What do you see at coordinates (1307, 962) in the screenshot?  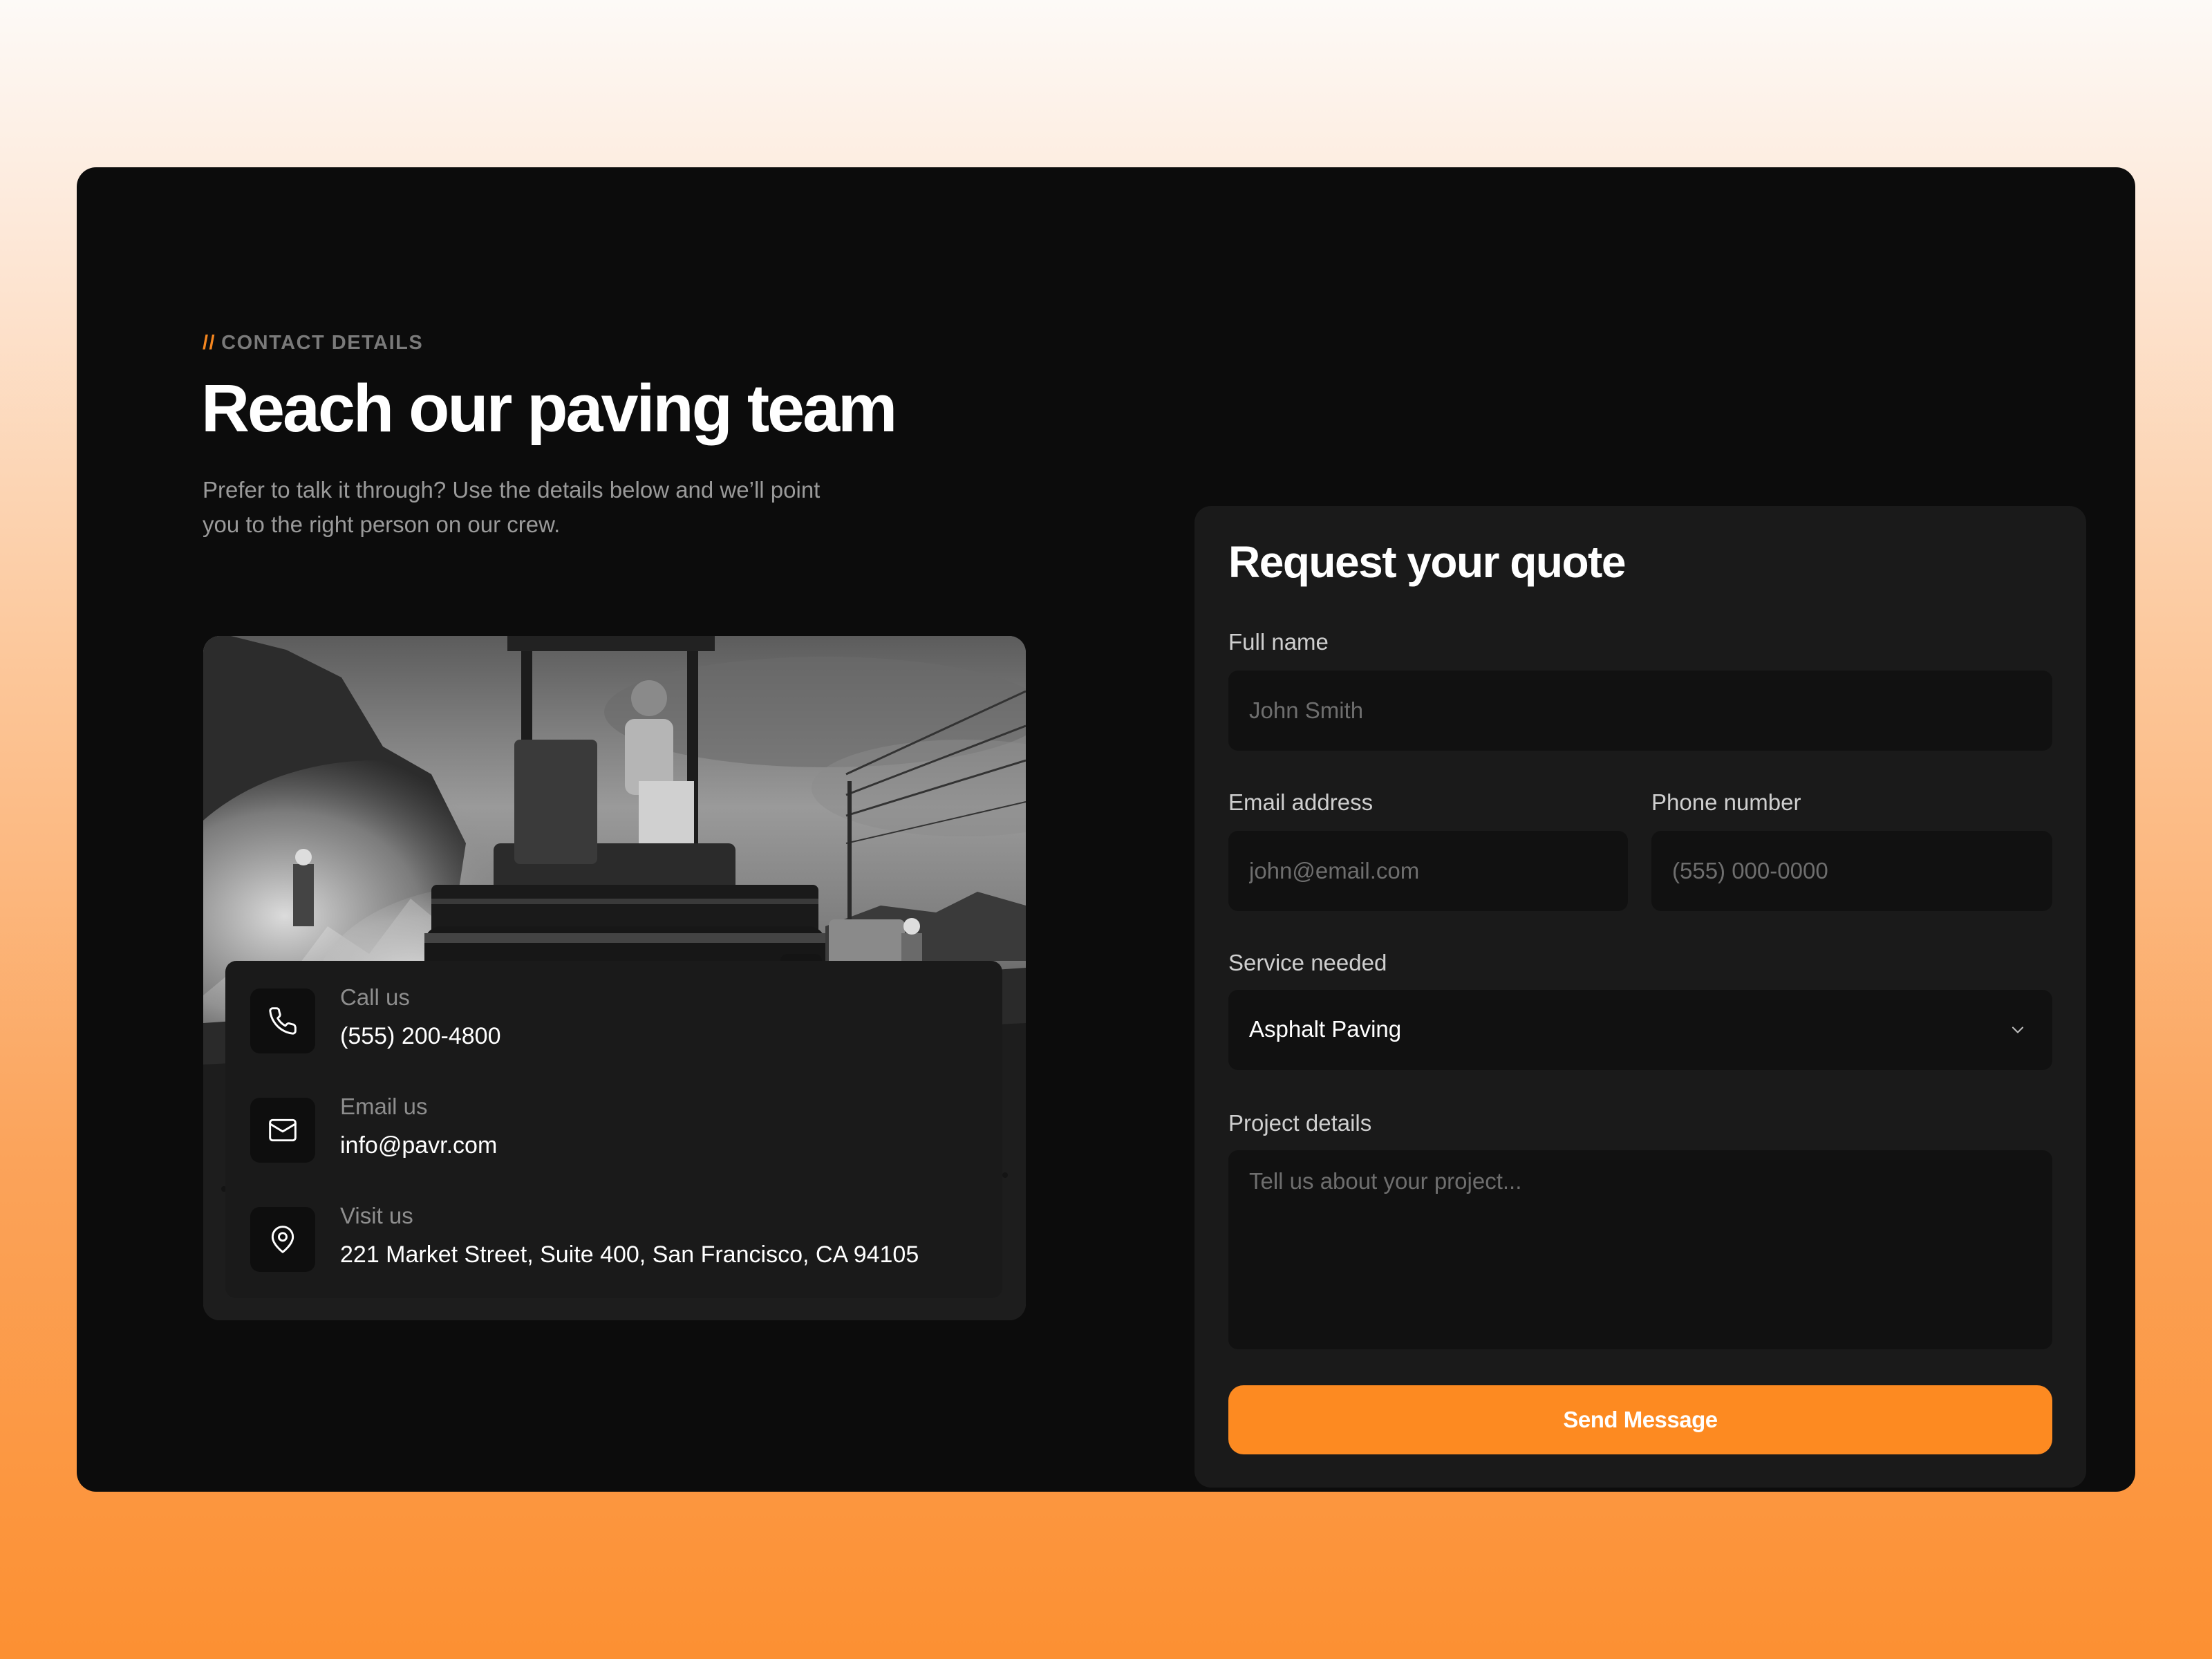 I see `service-label: Service needed` at bounding box center [1307, 962].